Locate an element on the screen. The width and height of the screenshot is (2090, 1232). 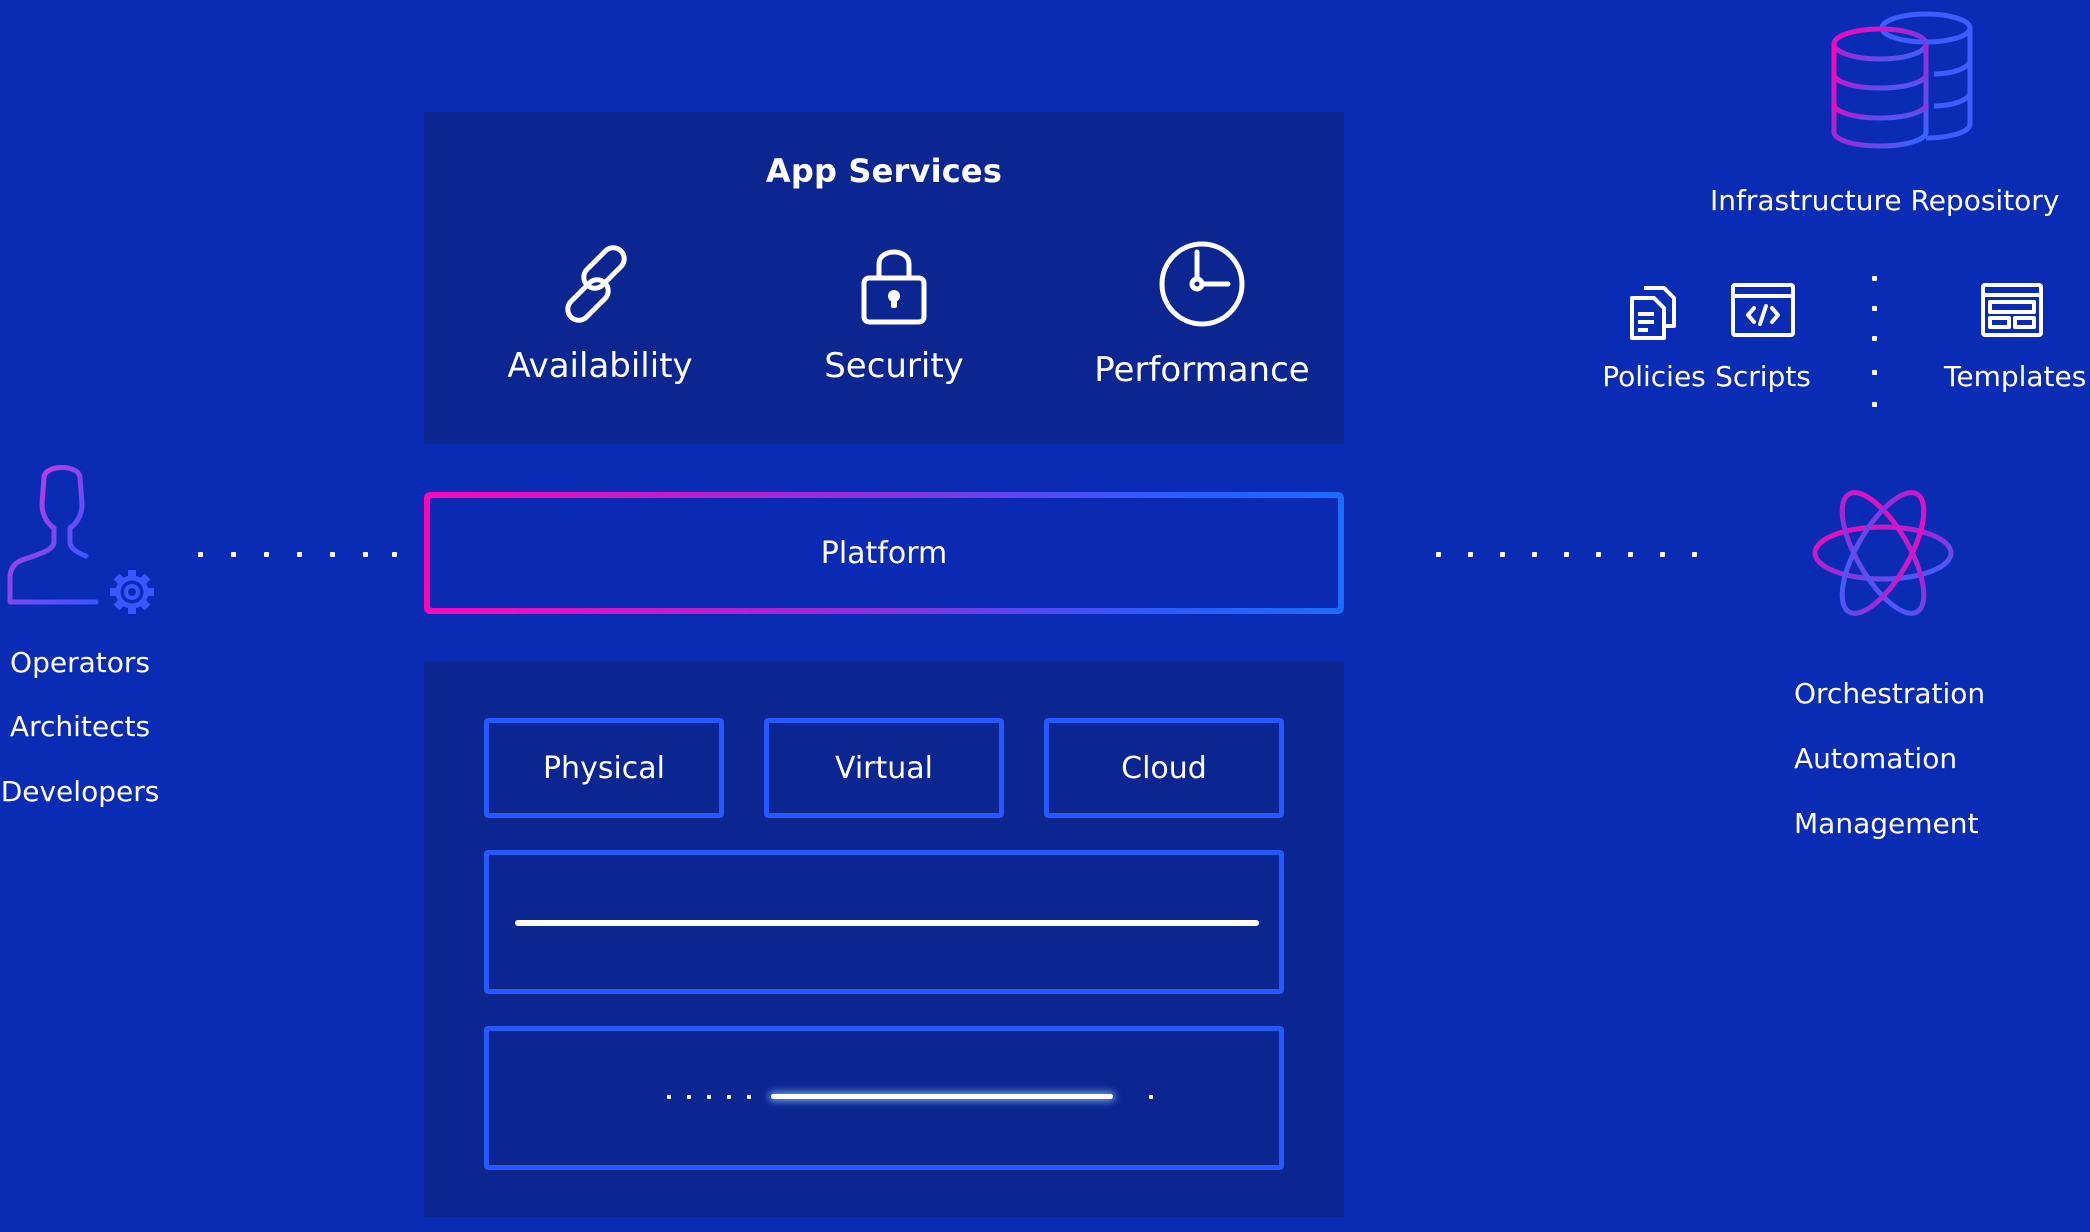
user-gear-icon is located at coordinates (80, 539).